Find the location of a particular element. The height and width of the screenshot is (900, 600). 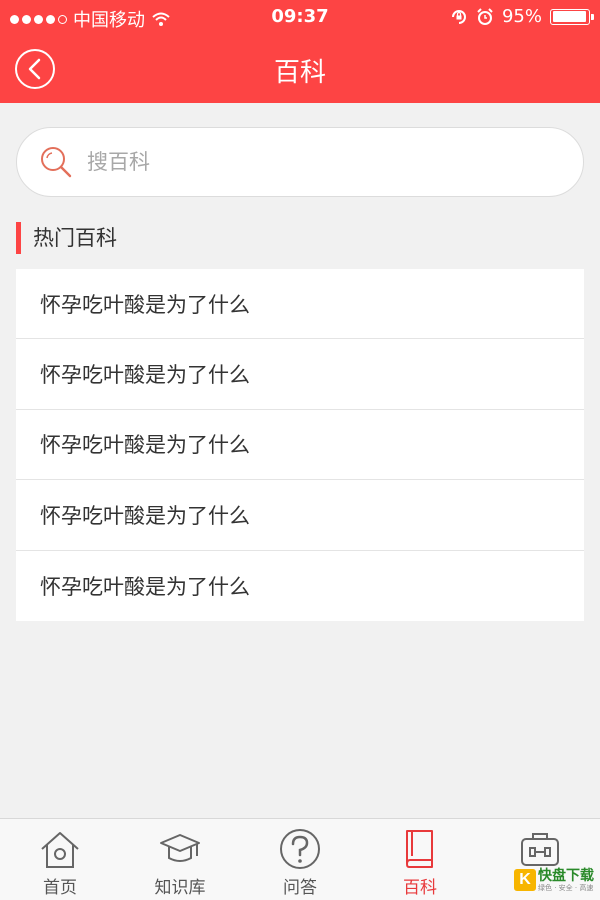

watermark-sub: 绿色 · 安全 · 高速 is located at coordinates (566, 888).